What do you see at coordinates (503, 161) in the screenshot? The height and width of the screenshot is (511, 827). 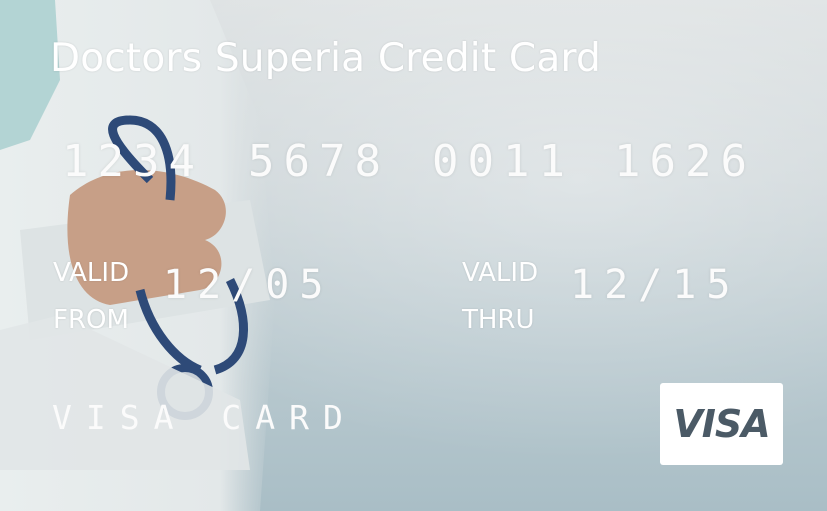 I see `card-number-group-3: 0011` at bounding box center [503, 161].